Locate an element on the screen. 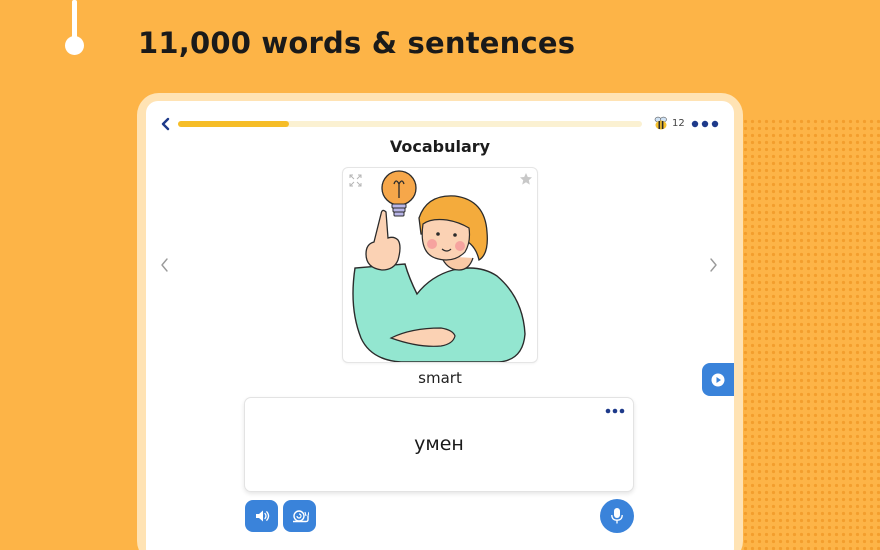 The image size is (880, 550). bee-count: 12 is located at coordinates (678, 123).